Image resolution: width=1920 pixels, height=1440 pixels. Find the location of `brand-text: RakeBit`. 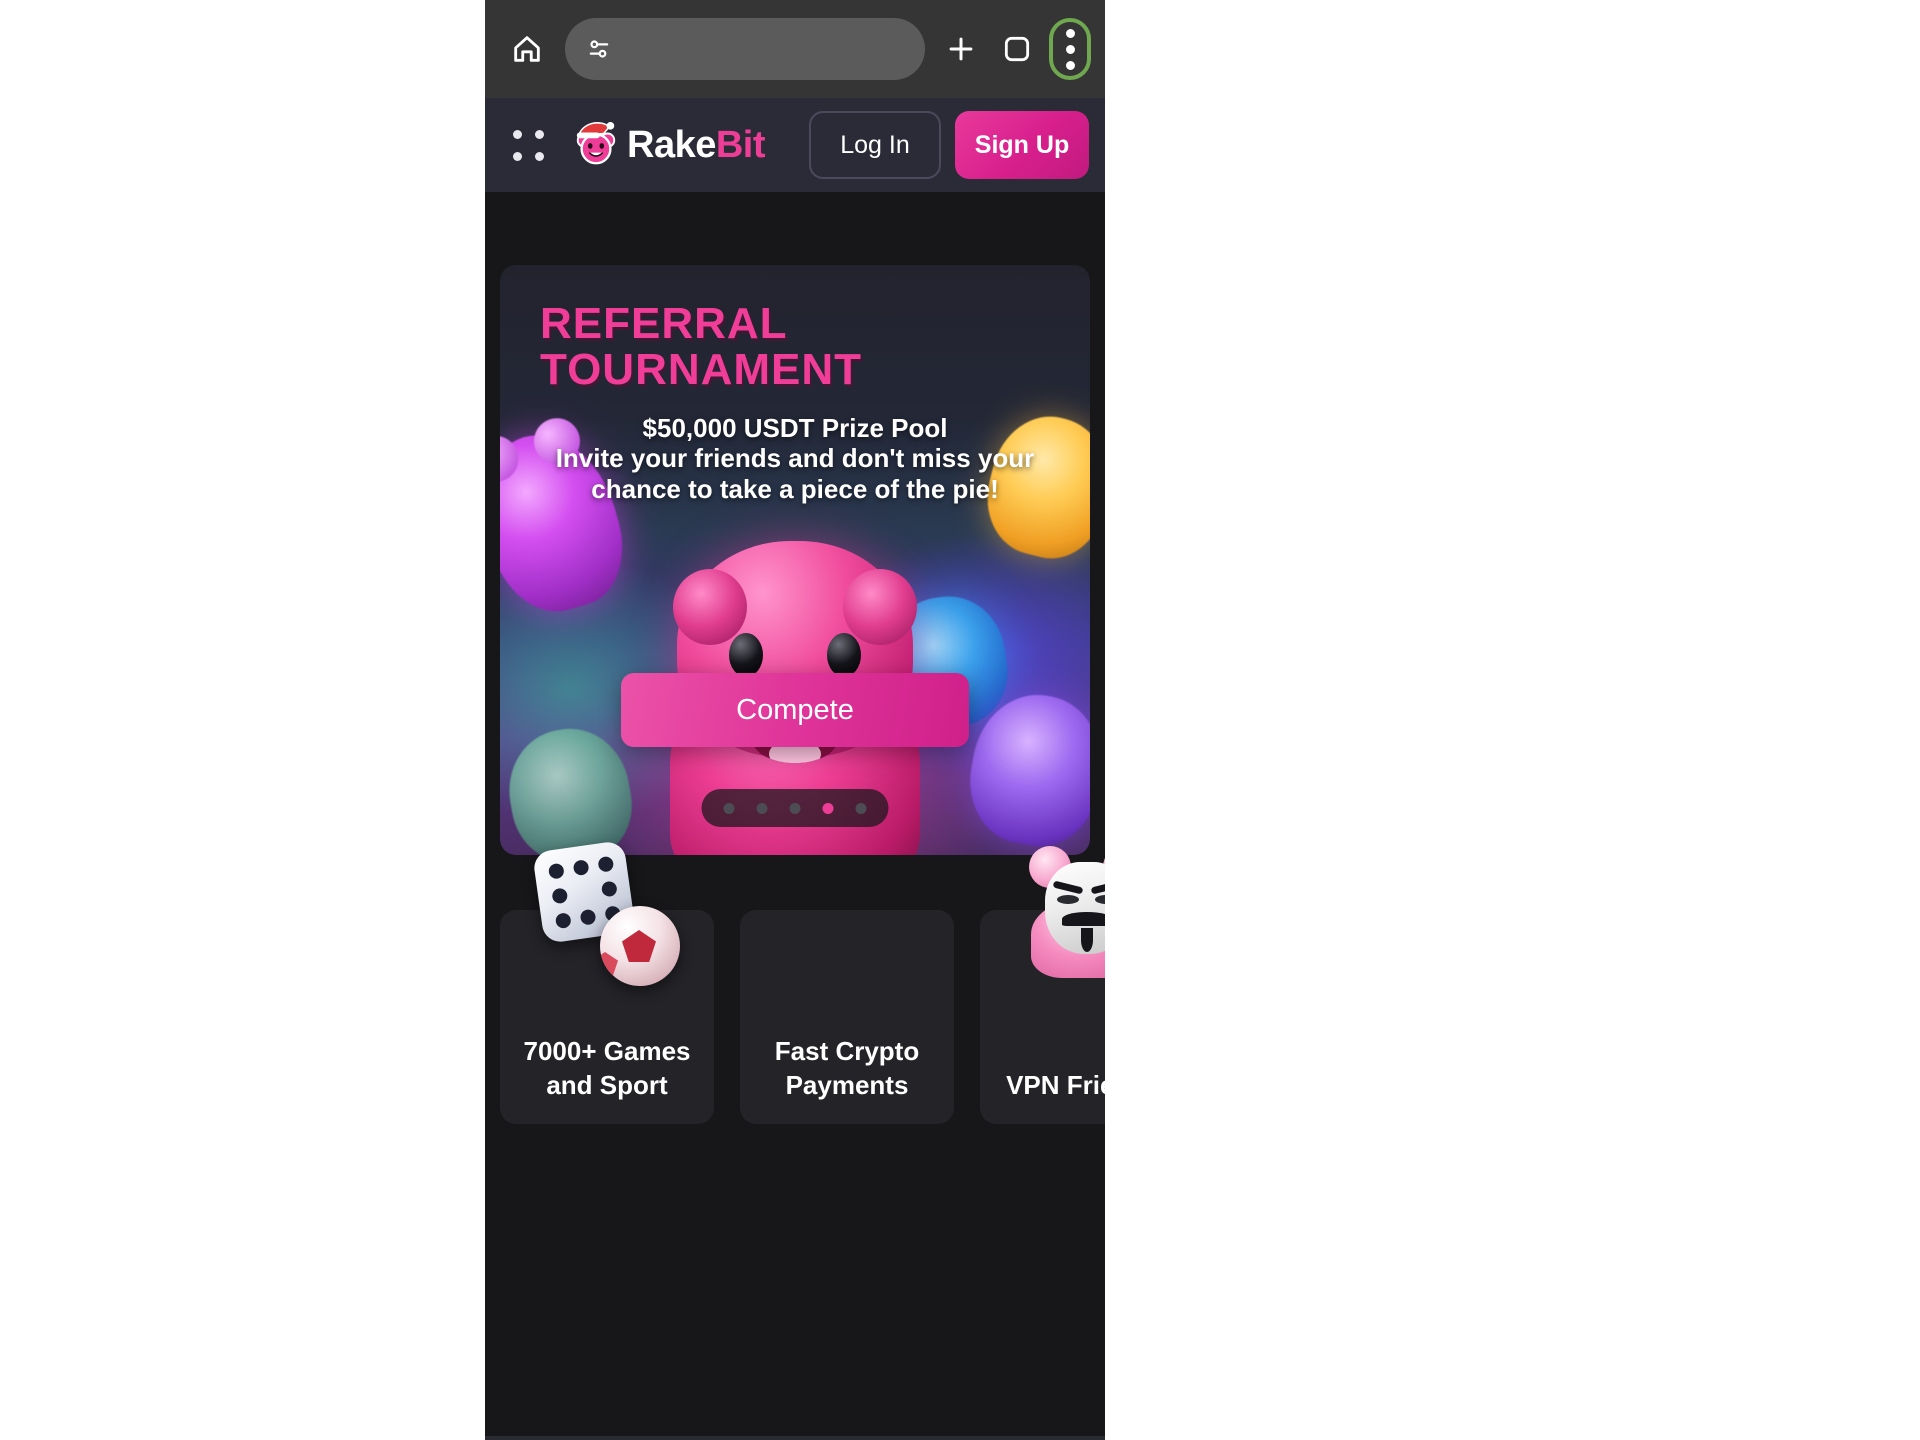

brand-text: RakeBit is located at coordinates (696, 145).